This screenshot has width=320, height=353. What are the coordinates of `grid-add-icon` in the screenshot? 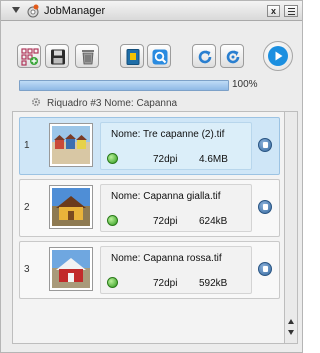 It's located at (30, 57).